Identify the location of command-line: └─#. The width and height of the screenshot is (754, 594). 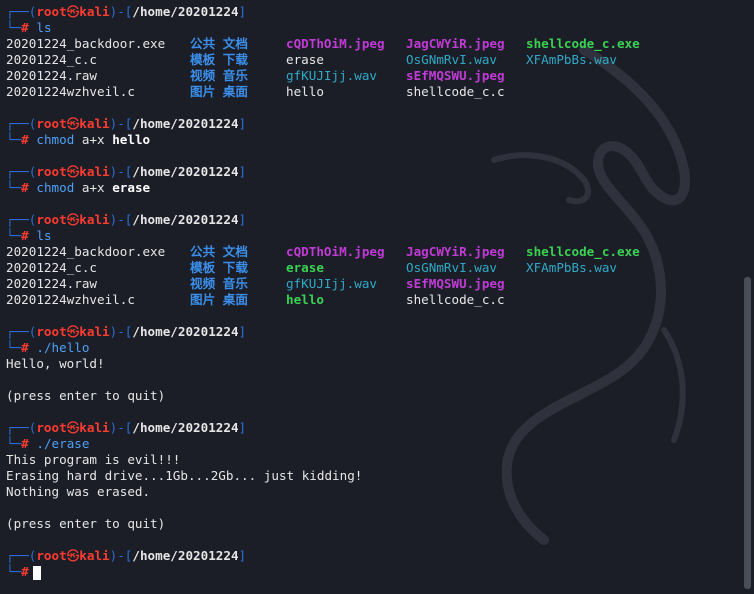
(370, 572).